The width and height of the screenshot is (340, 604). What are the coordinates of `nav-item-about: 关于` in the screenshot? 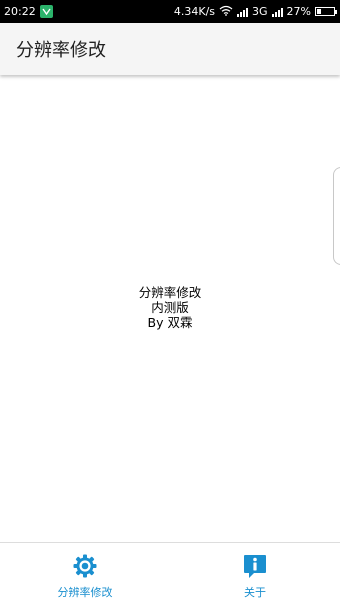 It's located at (255, 573).